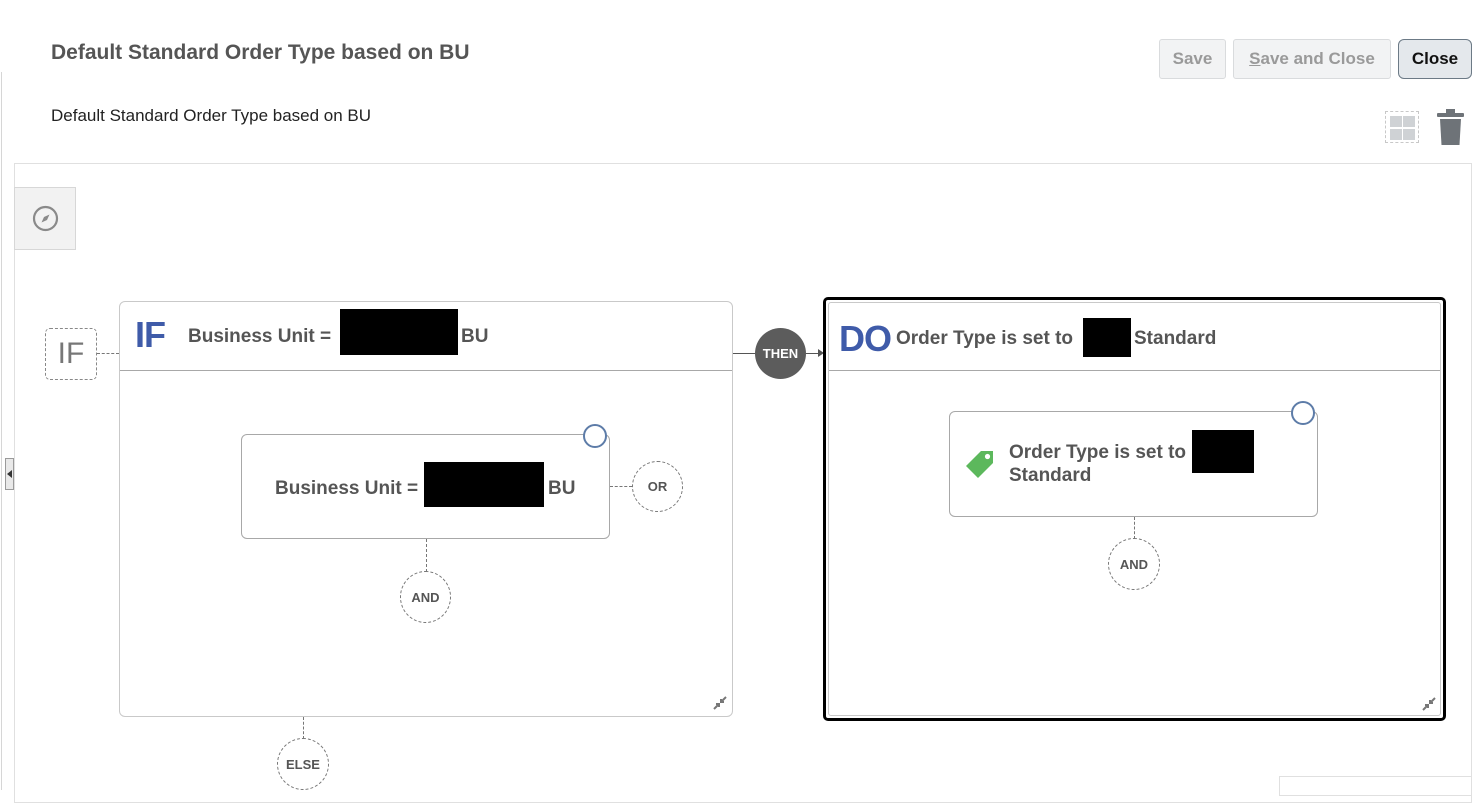 Image resolution: width=1477 pixels, height=803 pixels. What do you see at coordinates (980, 466) in the screenshot?
I see `tag-icon` at bounding box center [980, 466].